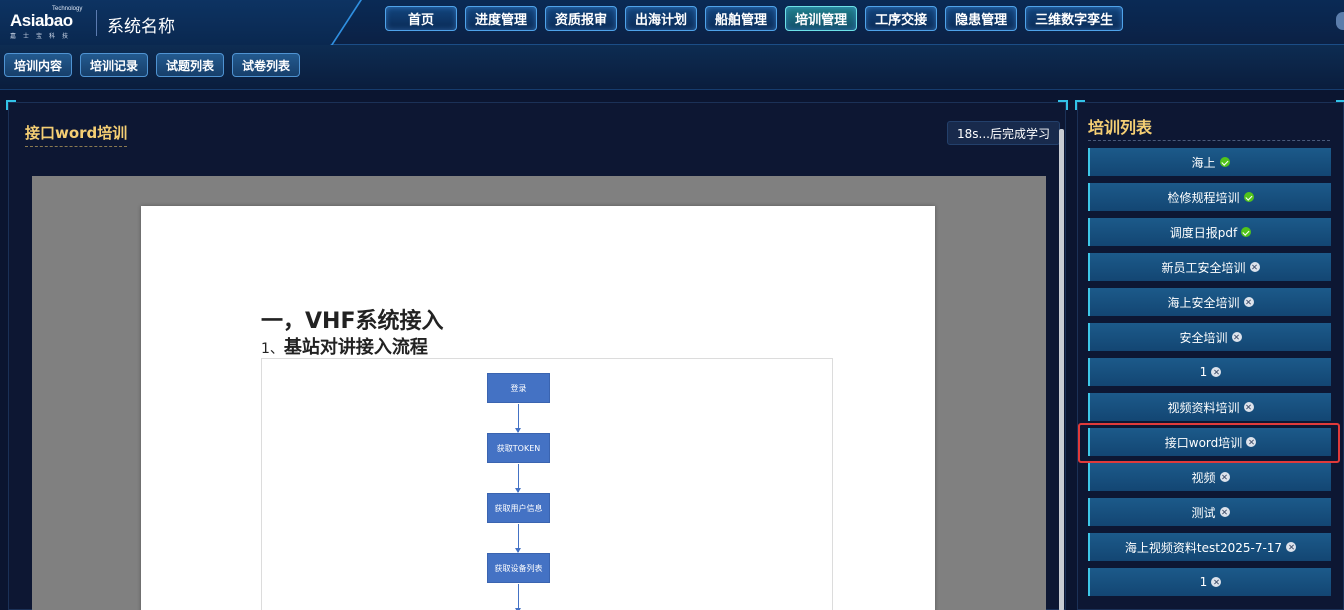 The height and width of the screenshot is (610, 1344). What do you see at coordinates (152, 65) in the screenshot?
I see `sub-nav: 培训内容 培训记录 试题列表 试卷列表` at bounding box center [152, 65].